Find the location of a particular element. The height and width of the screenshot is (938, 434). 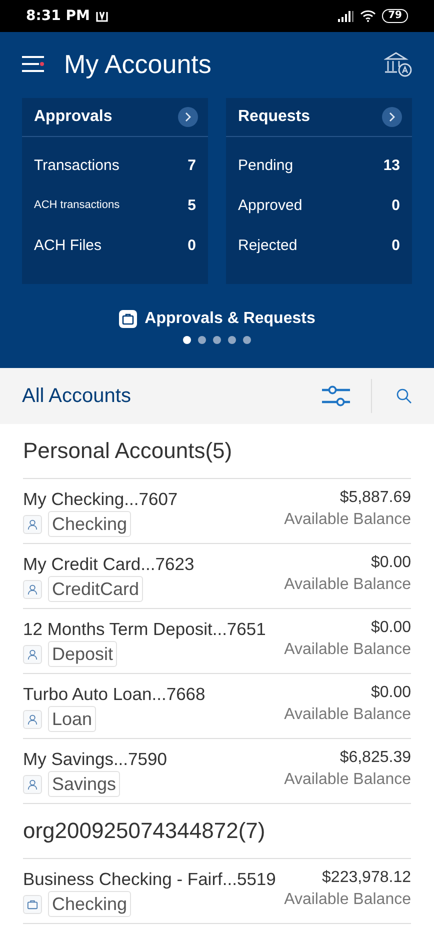

bank-icon is located at coordinates (398, 64).